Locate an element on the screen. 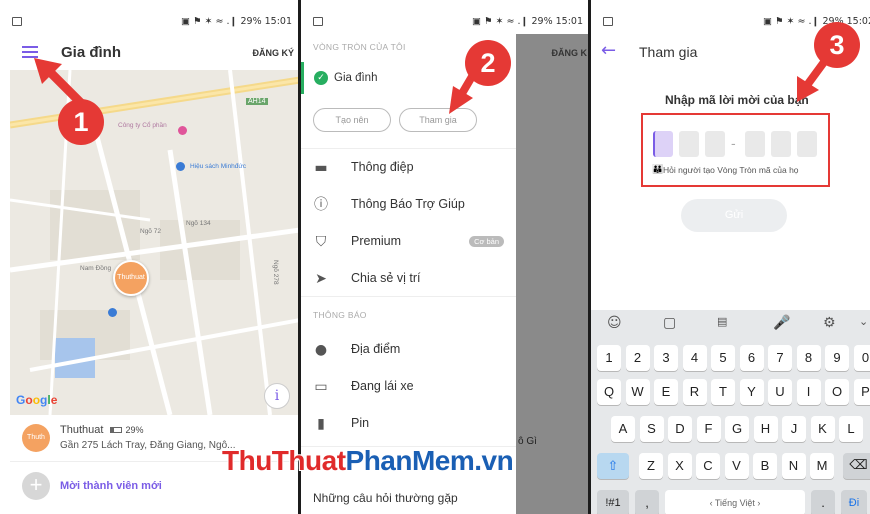 The image size is (870, 514). key-2: 2 is located at coordinates (637, 358).